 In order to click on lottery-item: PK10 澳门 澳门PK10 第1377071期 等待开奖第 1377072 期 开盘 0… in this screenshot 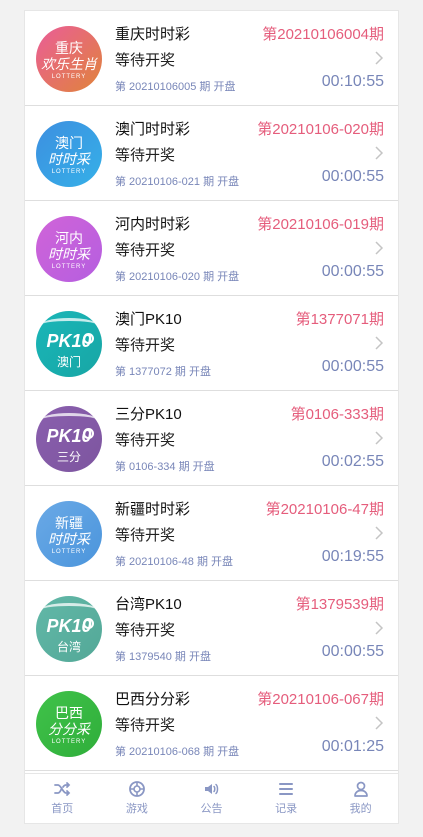, I will do `click(211, 343)`.